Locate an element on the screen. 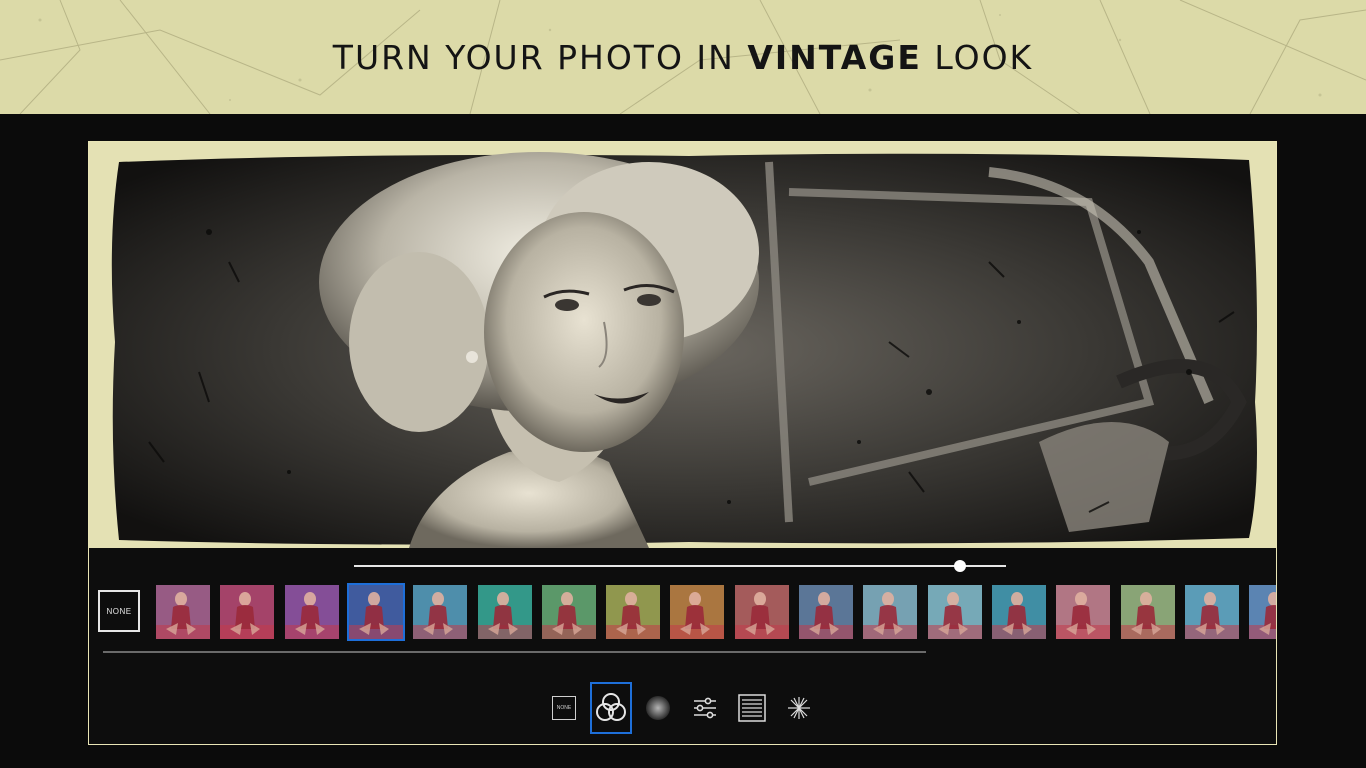  vignette-icon is located at coordinates (658, 708).